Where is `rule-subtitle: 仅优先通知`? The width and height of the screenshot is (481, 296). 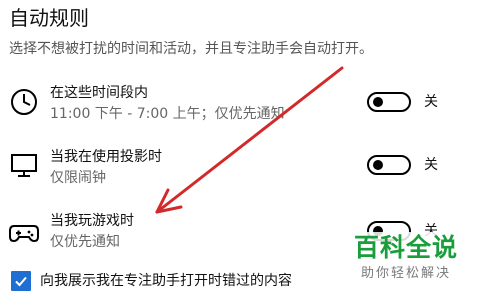 rule-subtitle: 仅优先通知 is located at coordinates (85, 242).